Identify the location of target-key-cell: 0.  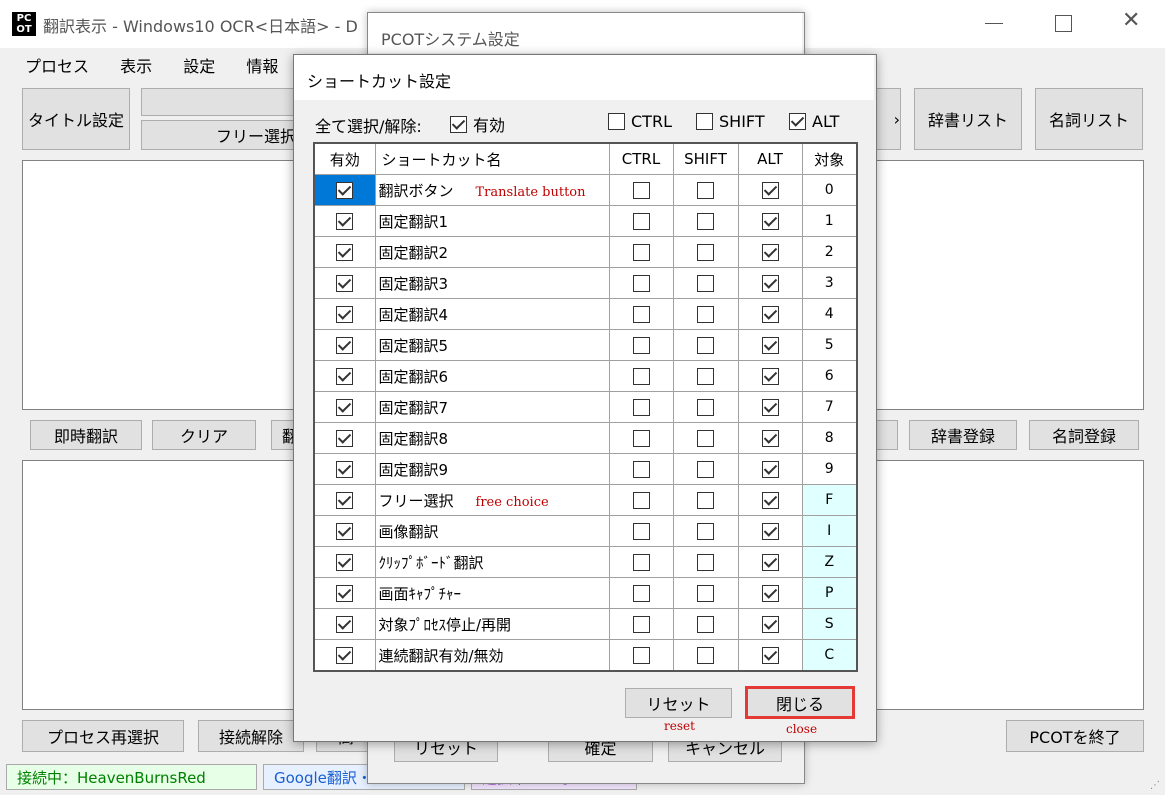
(829, 190).